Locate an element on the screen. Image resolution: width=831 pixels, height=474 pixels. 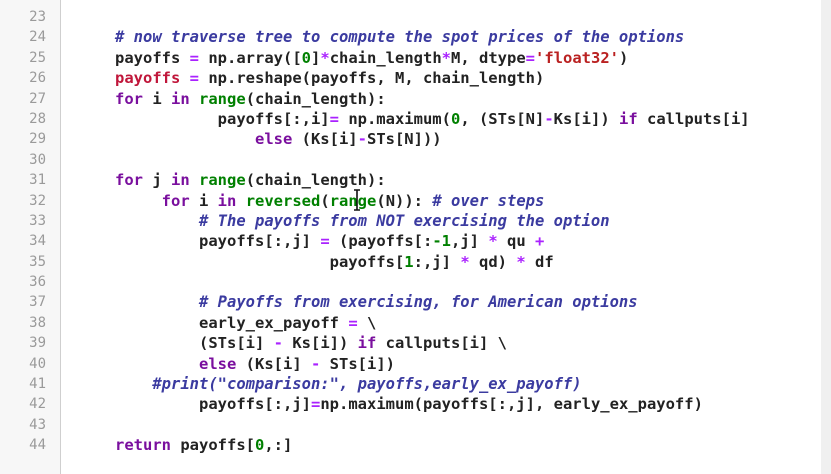
line-number: 29 is located at coordinates (37, 139).